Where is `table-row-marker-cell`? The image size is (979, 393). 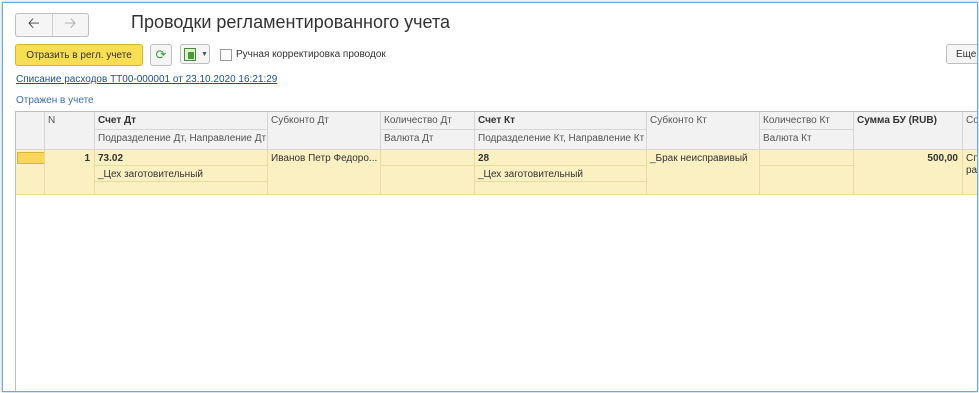 table-row-marker-cell is located at coordinates (30, 172).